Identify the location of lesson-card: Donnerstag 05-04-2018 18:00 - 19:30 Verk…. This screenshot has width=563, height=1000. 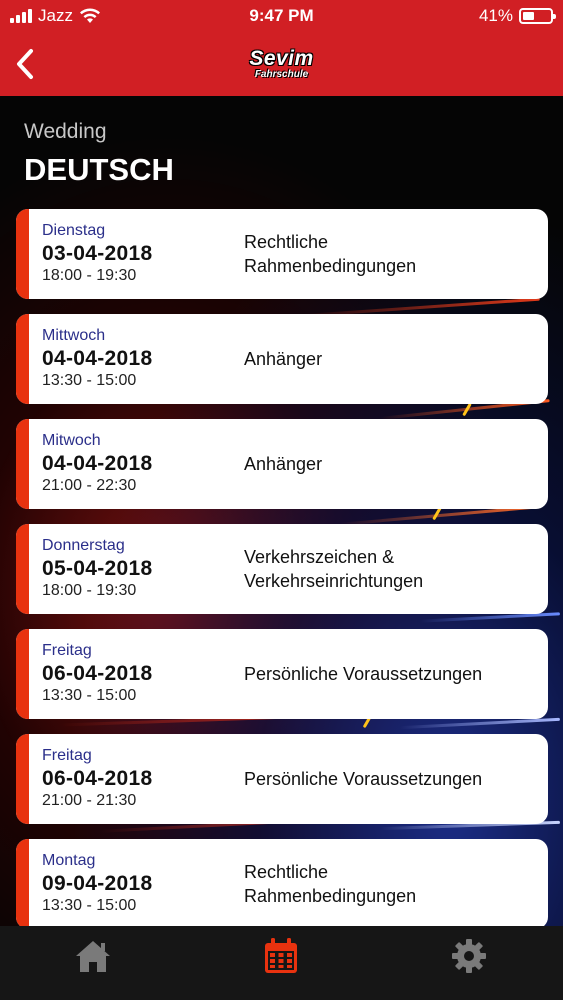
(282, 569).